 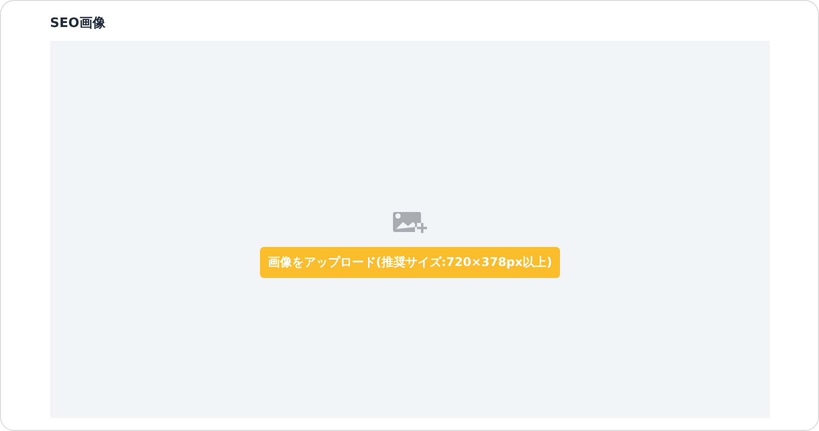 What do you see at coordinates (410, 262) in the screenshot?
I see `upload-image-button: 画像をアップロード(推奨サイズ:720×378px以上)` at bounding box center [410, 262].